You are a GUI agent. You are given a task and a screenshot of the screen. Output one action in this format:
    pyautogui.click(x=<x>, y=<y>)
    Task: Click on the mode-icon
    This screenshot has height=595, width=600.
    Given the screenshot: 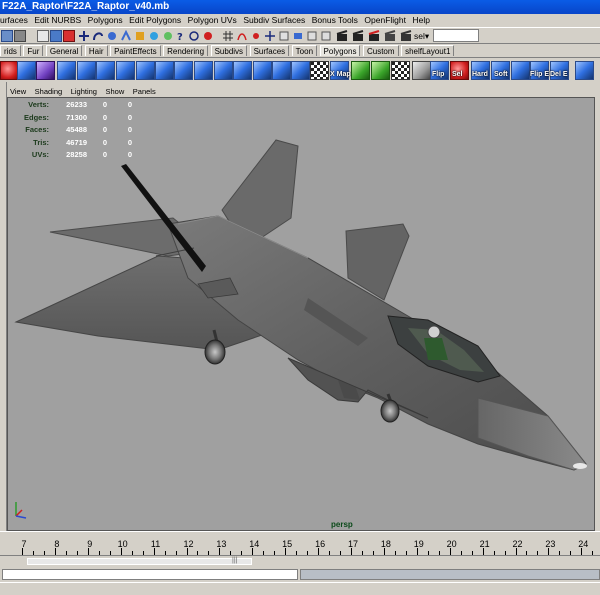 What is the action you would take?
    pyautogui.click(x=7, y=36)
    